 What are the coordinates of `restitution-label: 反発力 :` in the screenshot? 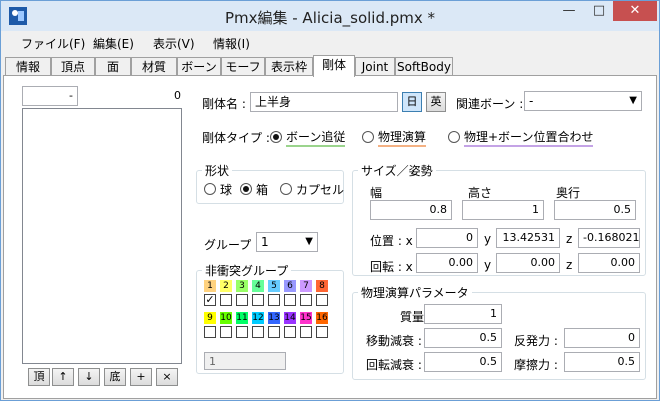 It's located at (536, 341).